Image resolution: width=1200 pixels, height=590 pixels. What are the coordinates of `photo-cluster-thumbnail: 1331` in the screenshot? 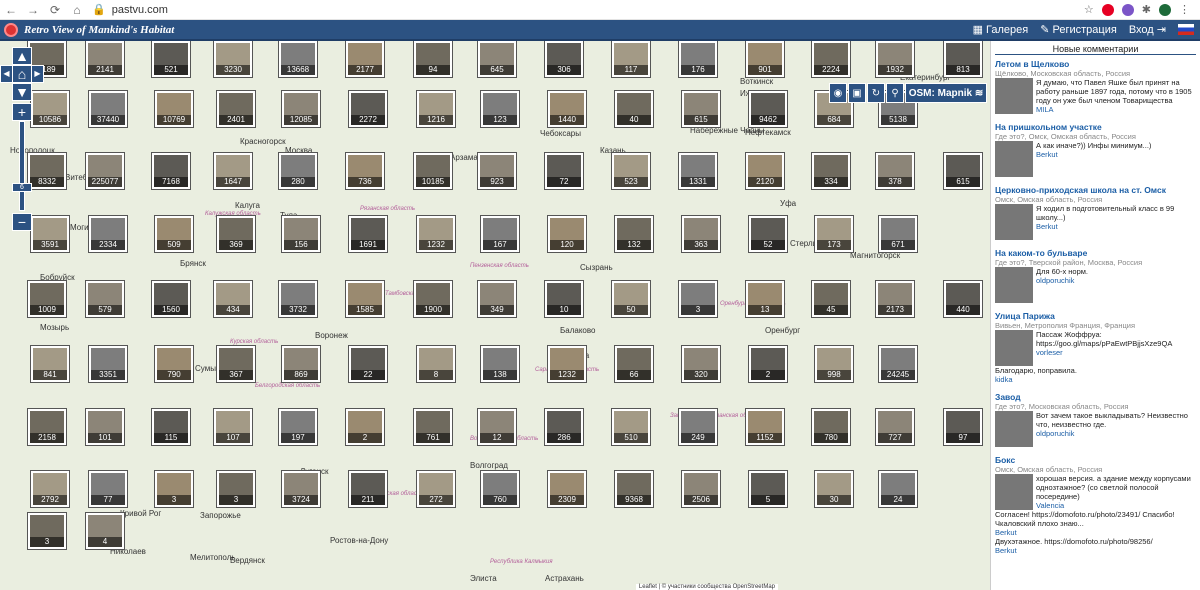 It's located at (698, 171).